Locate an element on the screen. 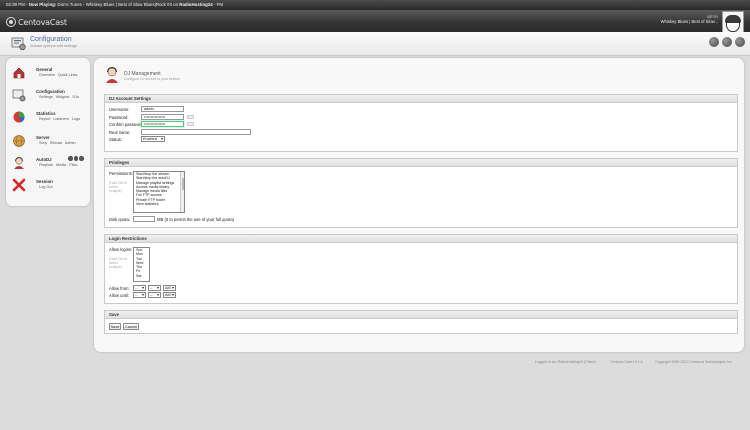  sidebar-link-widgets: Widgets is located at coordinates (63, 97).